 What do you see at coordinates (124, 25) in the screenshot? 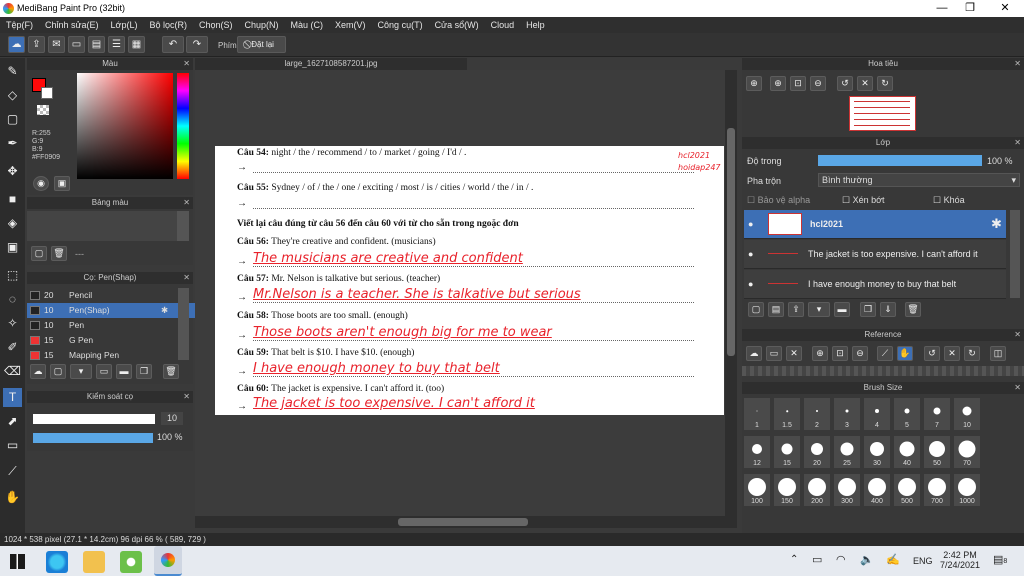
I see `menu-layer: Lớp(L)` at bounding box center [124, 25].